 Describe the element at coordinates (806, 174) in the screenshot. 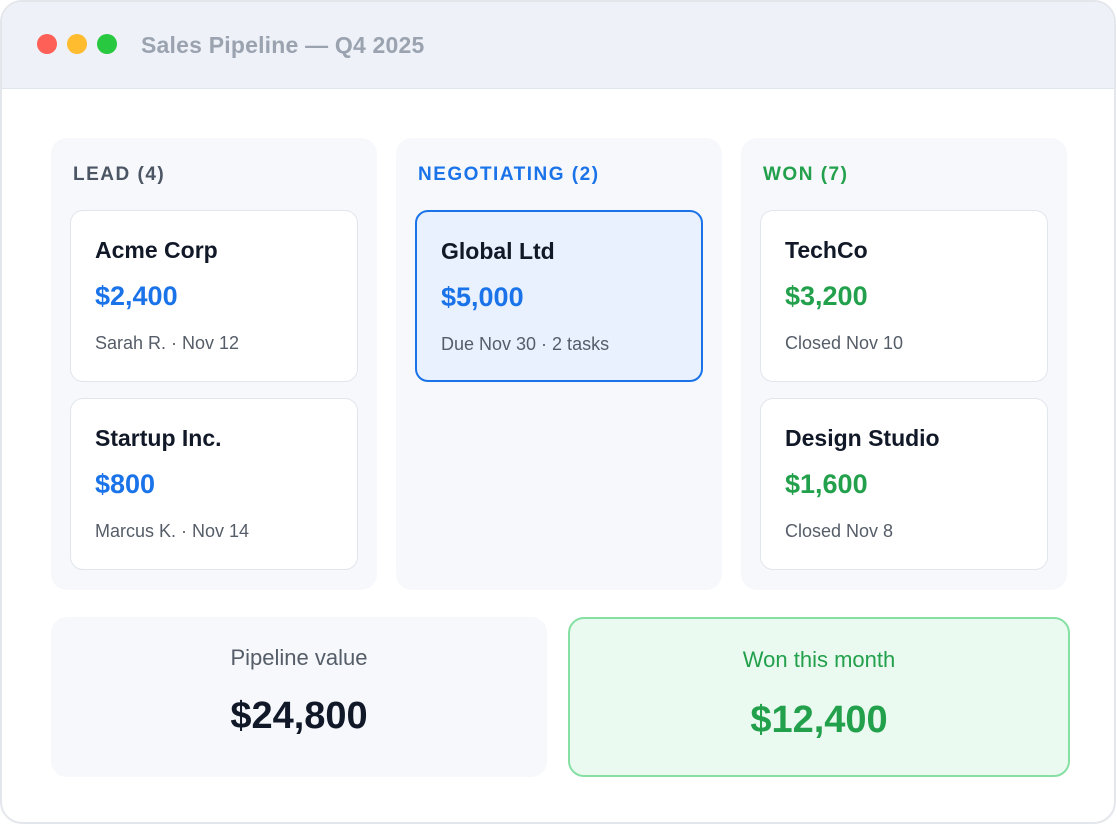

I see `column-header-won: WON (7)` at that location.